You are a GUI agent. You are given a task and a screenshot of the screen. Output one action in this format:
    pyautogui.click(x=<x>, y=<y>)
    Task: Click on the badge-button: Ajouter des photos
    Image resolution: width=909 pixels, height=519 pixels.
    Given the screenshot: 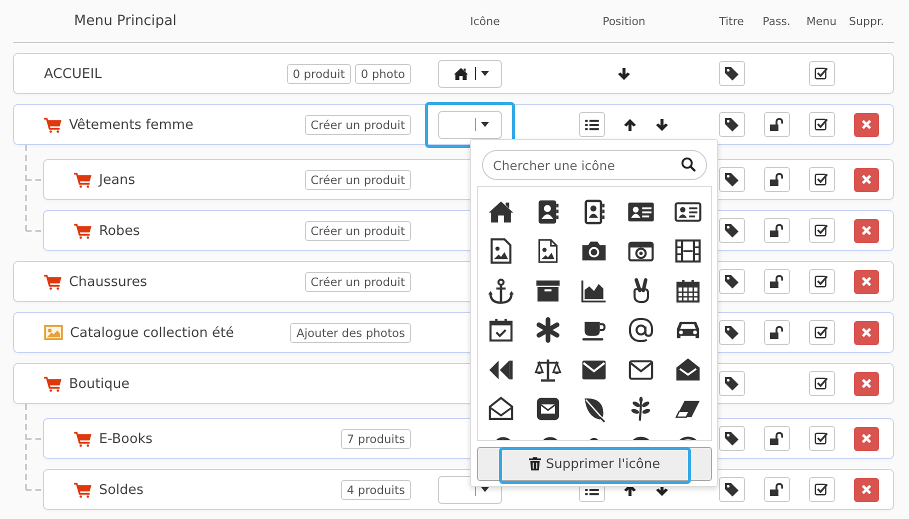 What is the action you would take?
    pyautogui.click(x=350, y=332)
    